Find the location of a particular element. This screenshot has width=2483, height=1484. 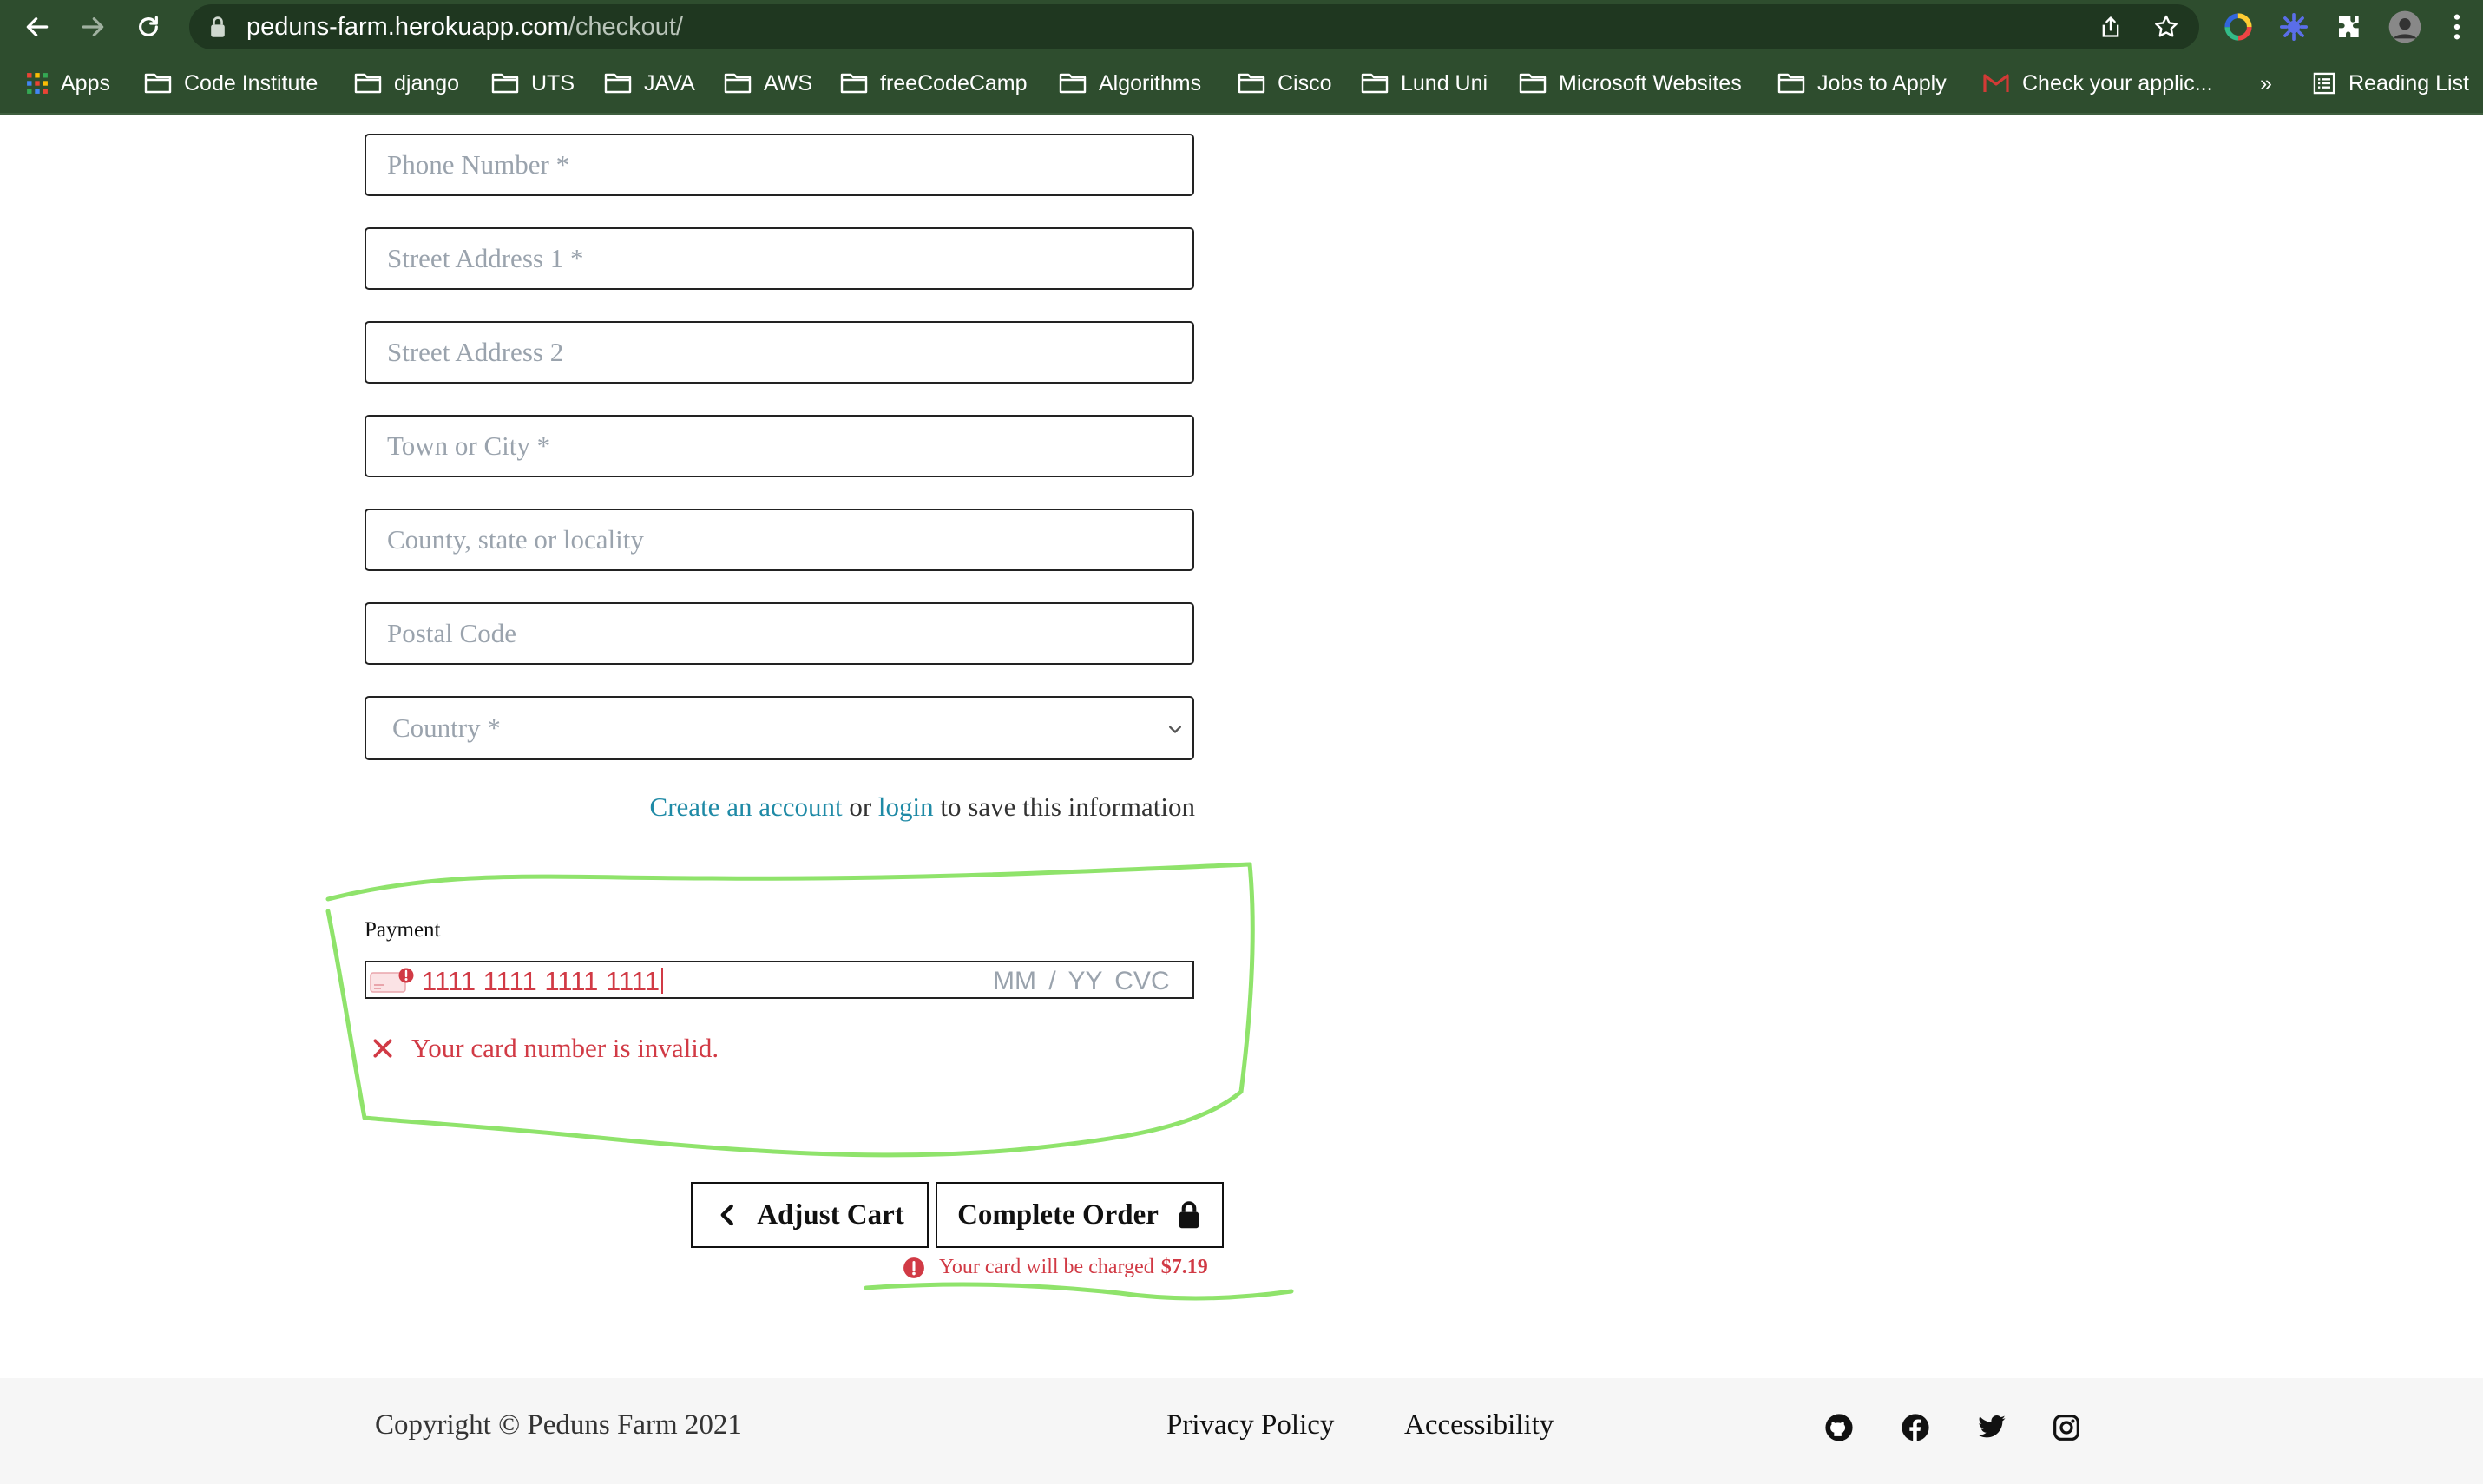

forward-button is located at coordinates (93, 27).